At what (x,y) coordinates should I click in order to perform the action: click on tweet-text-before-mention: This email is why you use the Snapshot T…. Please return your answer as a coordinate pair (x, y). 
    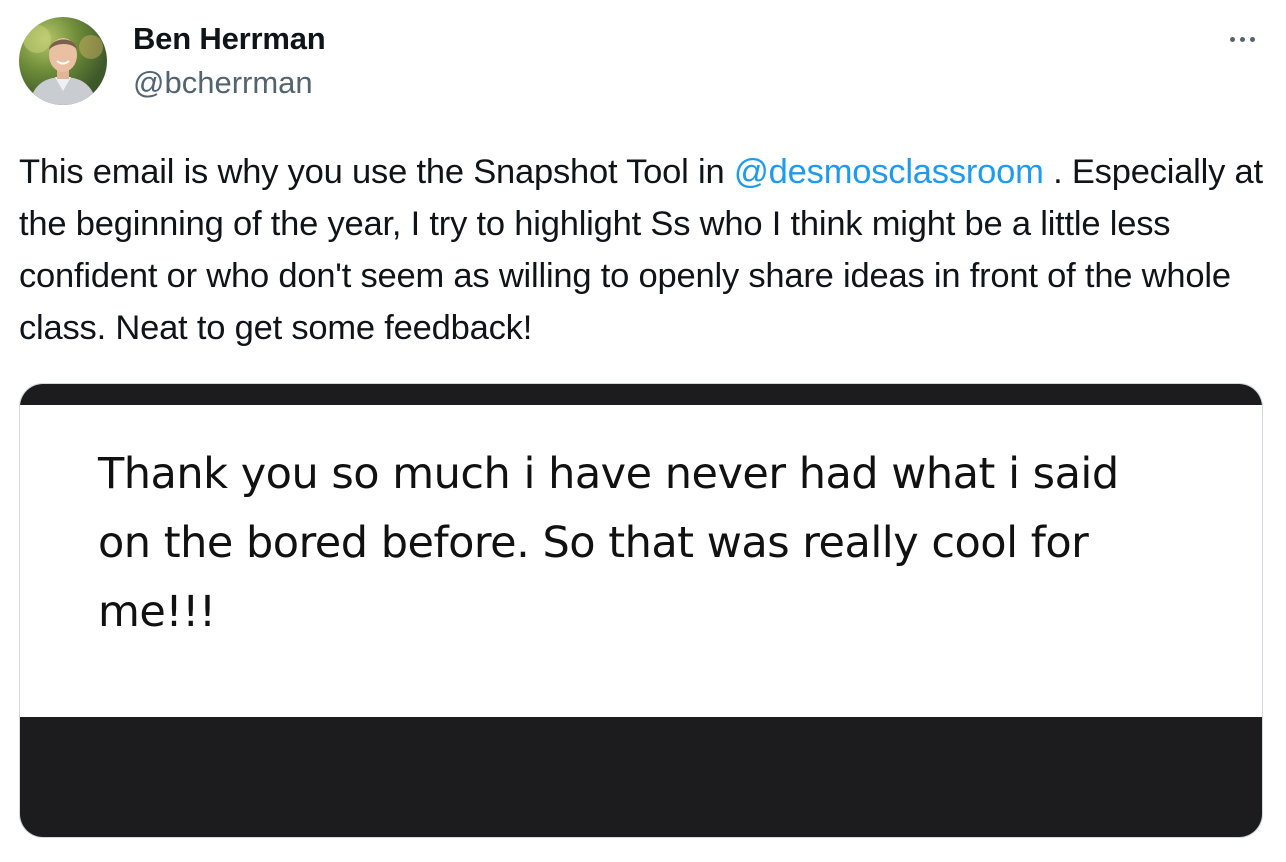
    Looking at the image, I should click on (376, 172).